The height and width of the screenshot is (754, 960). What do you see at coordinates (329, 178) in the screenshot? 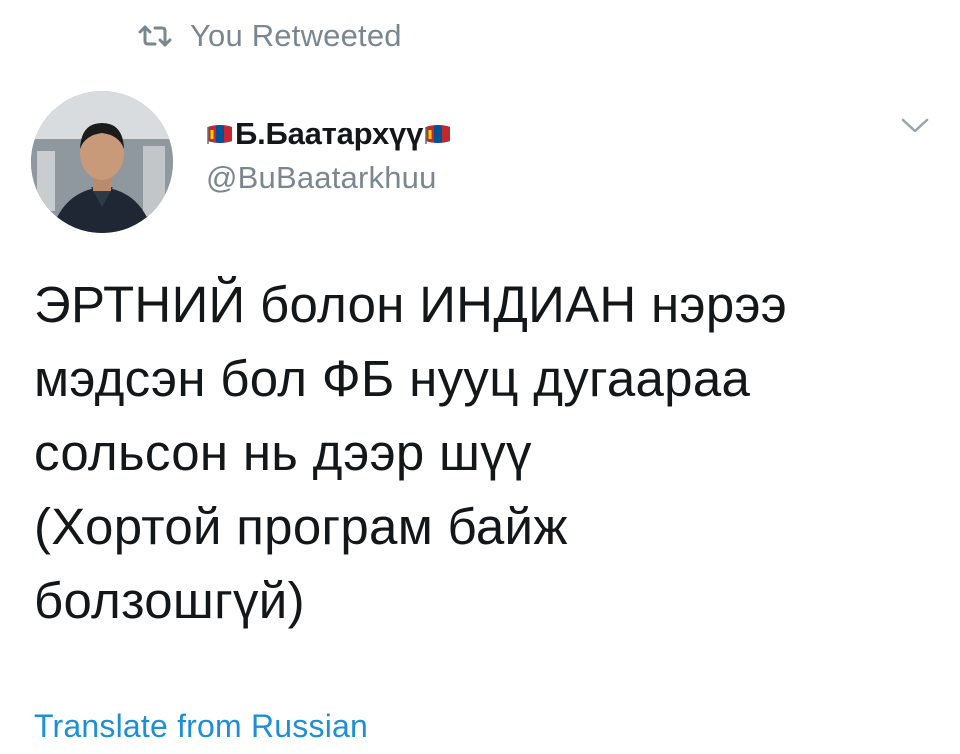
I see `author-handle: @BuBaatarkhuu` at bounding box center [329, 178].